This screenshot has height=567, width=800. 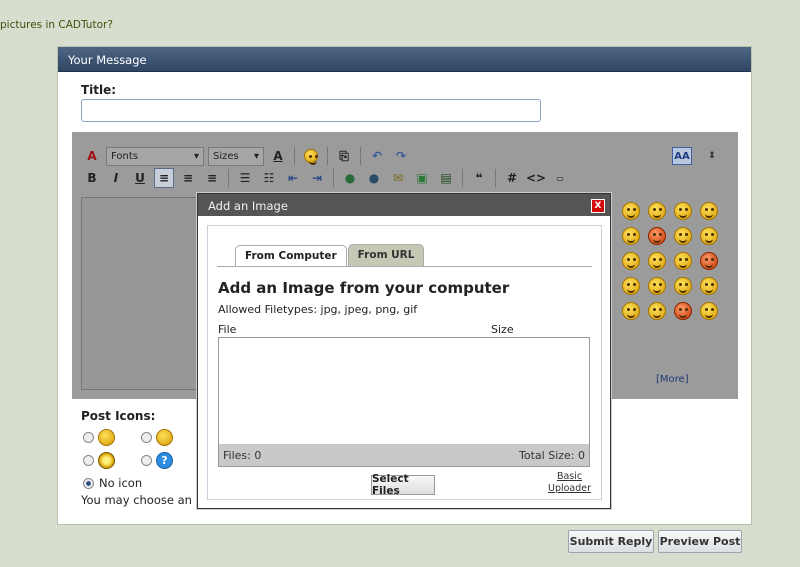 What do you see at coordinates (92, 178) in the screenshot?
I see `bold-icon: B` at bounding box center [92, 178].